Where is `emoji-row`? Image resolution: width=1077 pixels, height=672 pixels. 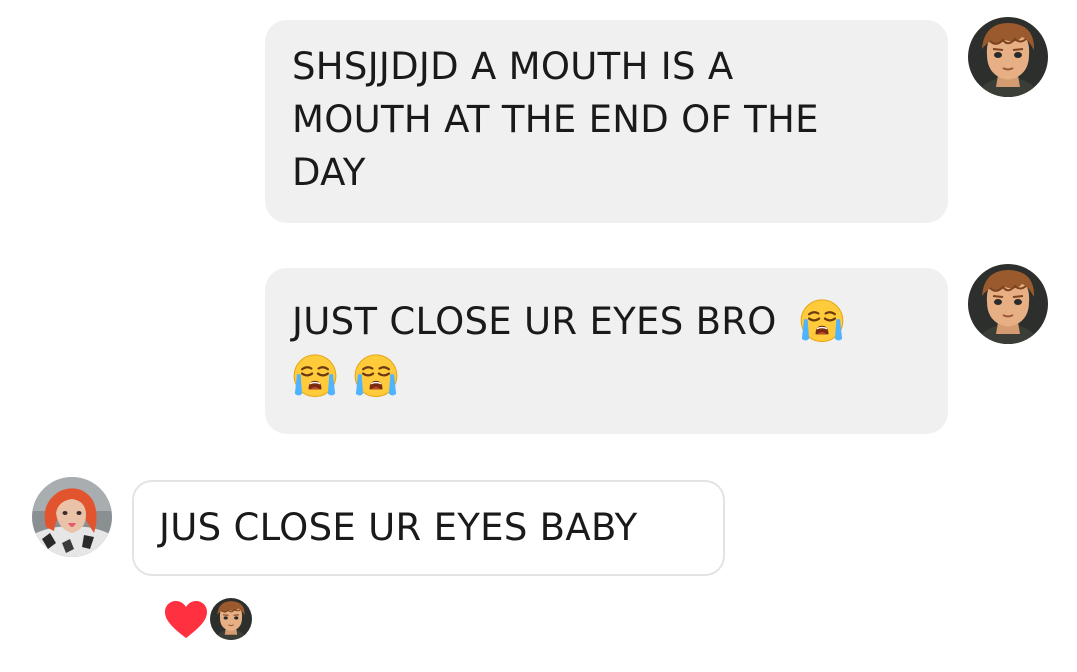 emoji-row is located at coordinates (608, 376).